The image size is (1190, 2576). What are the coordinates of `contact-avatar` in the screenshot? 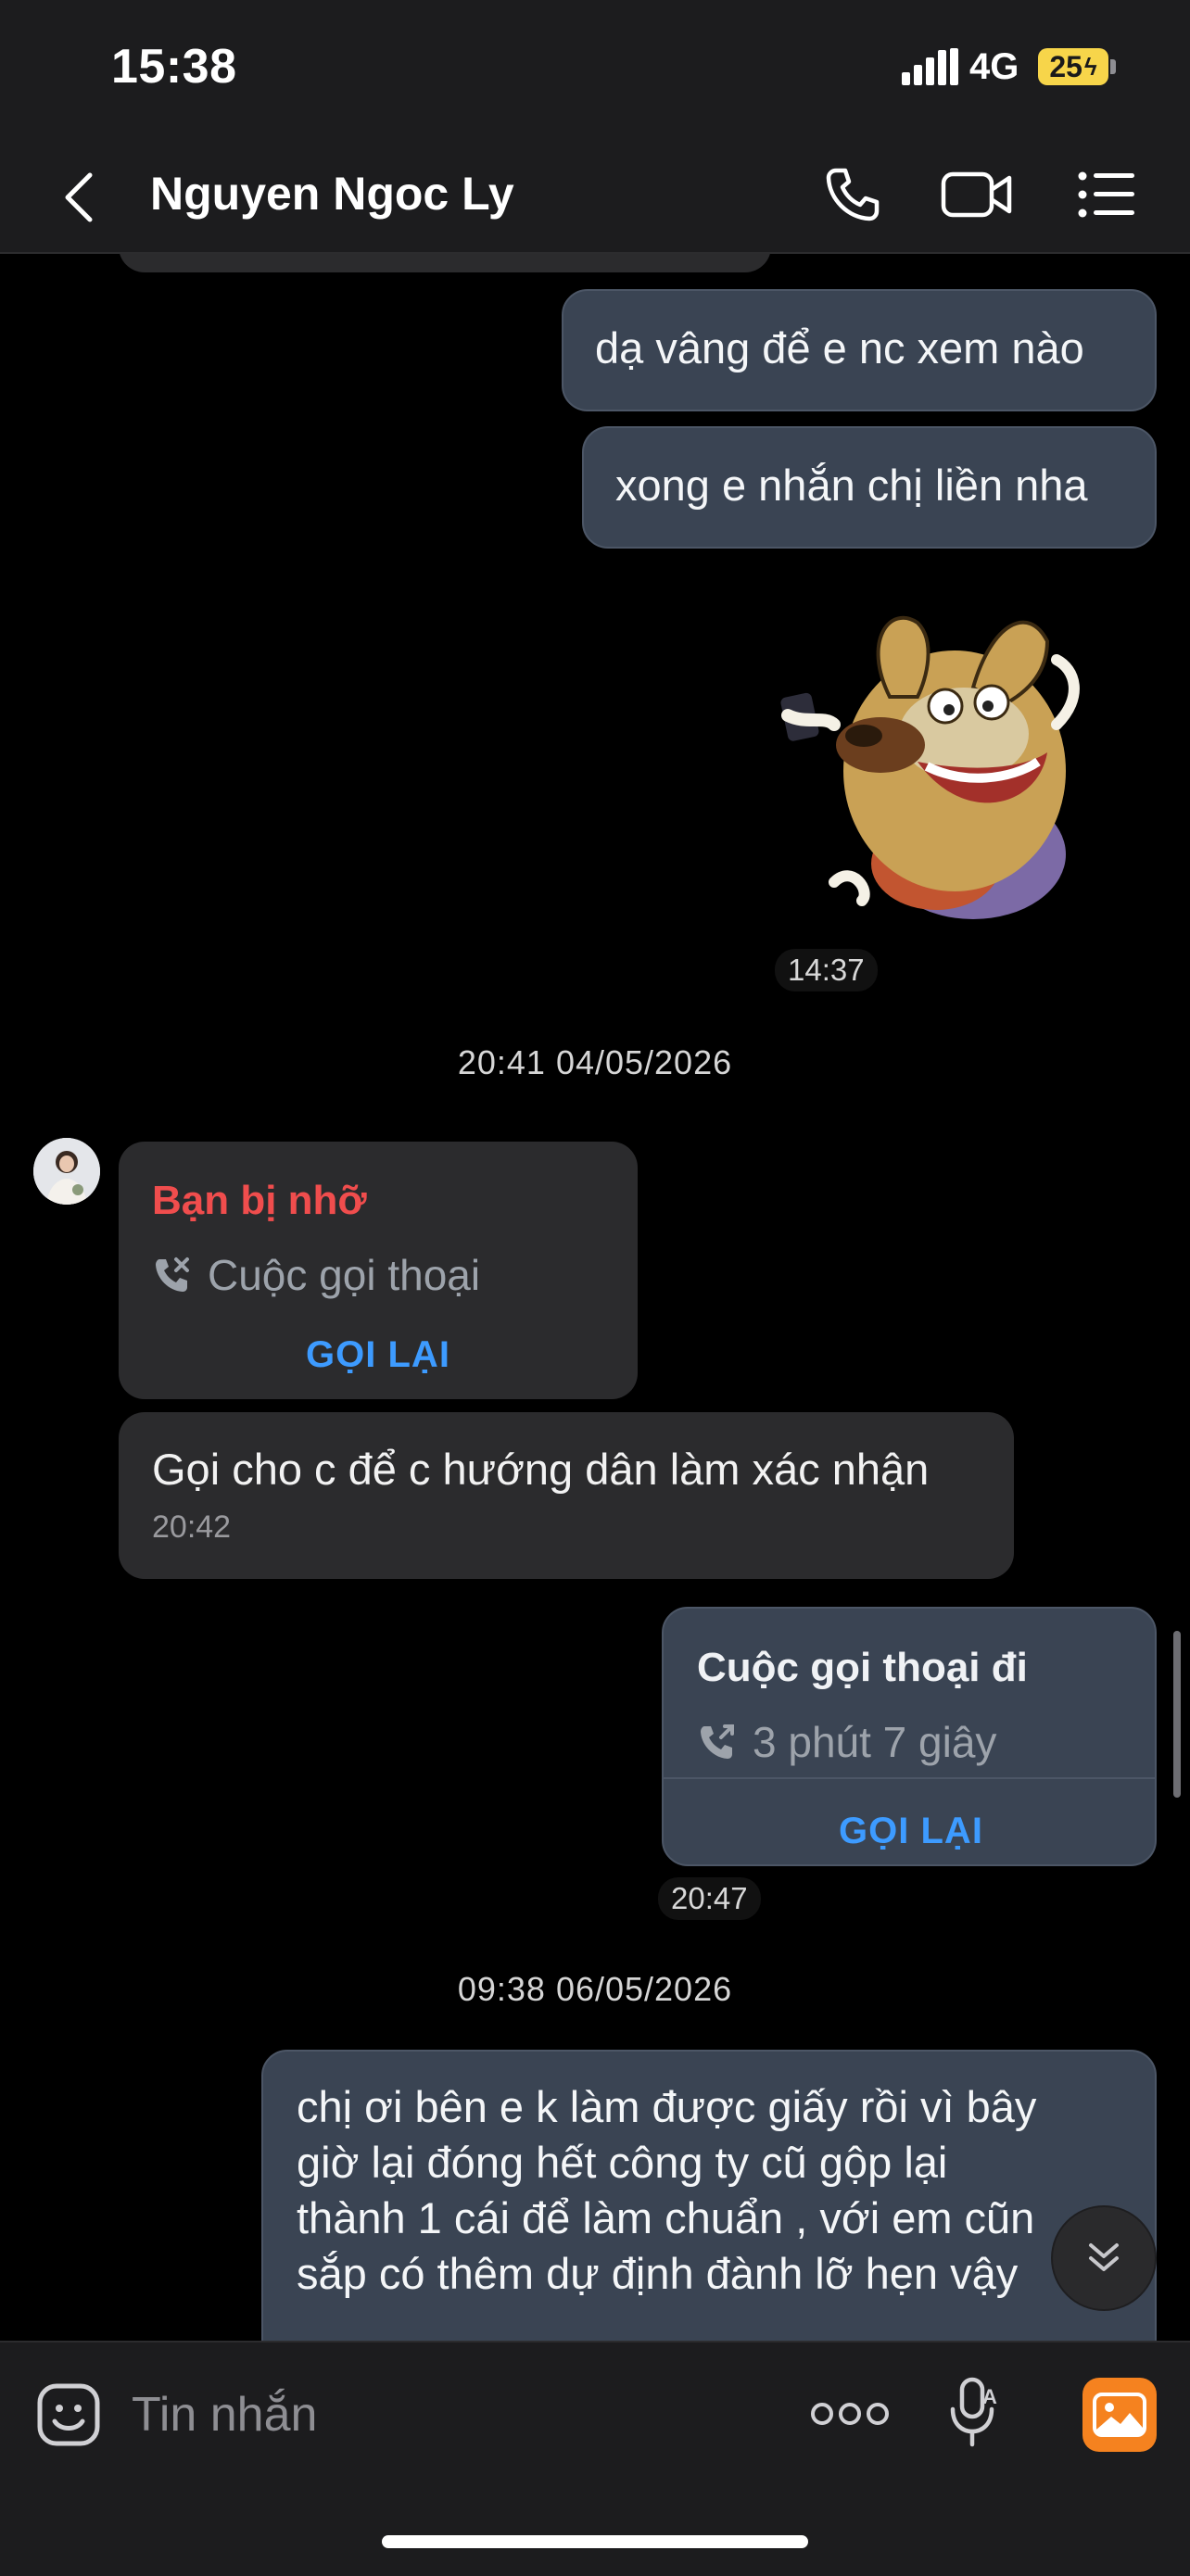 It's located at (66, 1172).